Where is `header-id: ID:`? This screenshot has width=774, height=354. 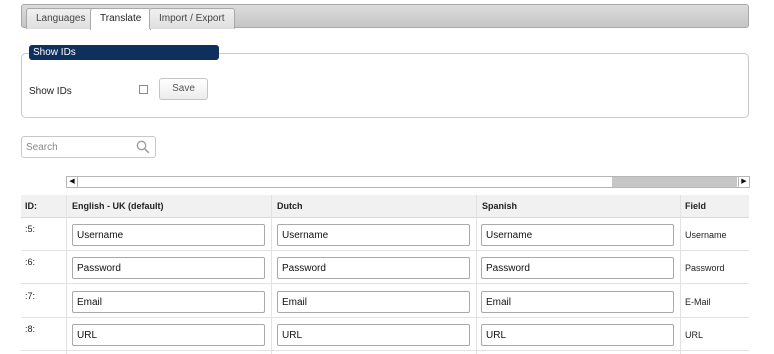
header-id: ID: is located at coordinates (31, 206).